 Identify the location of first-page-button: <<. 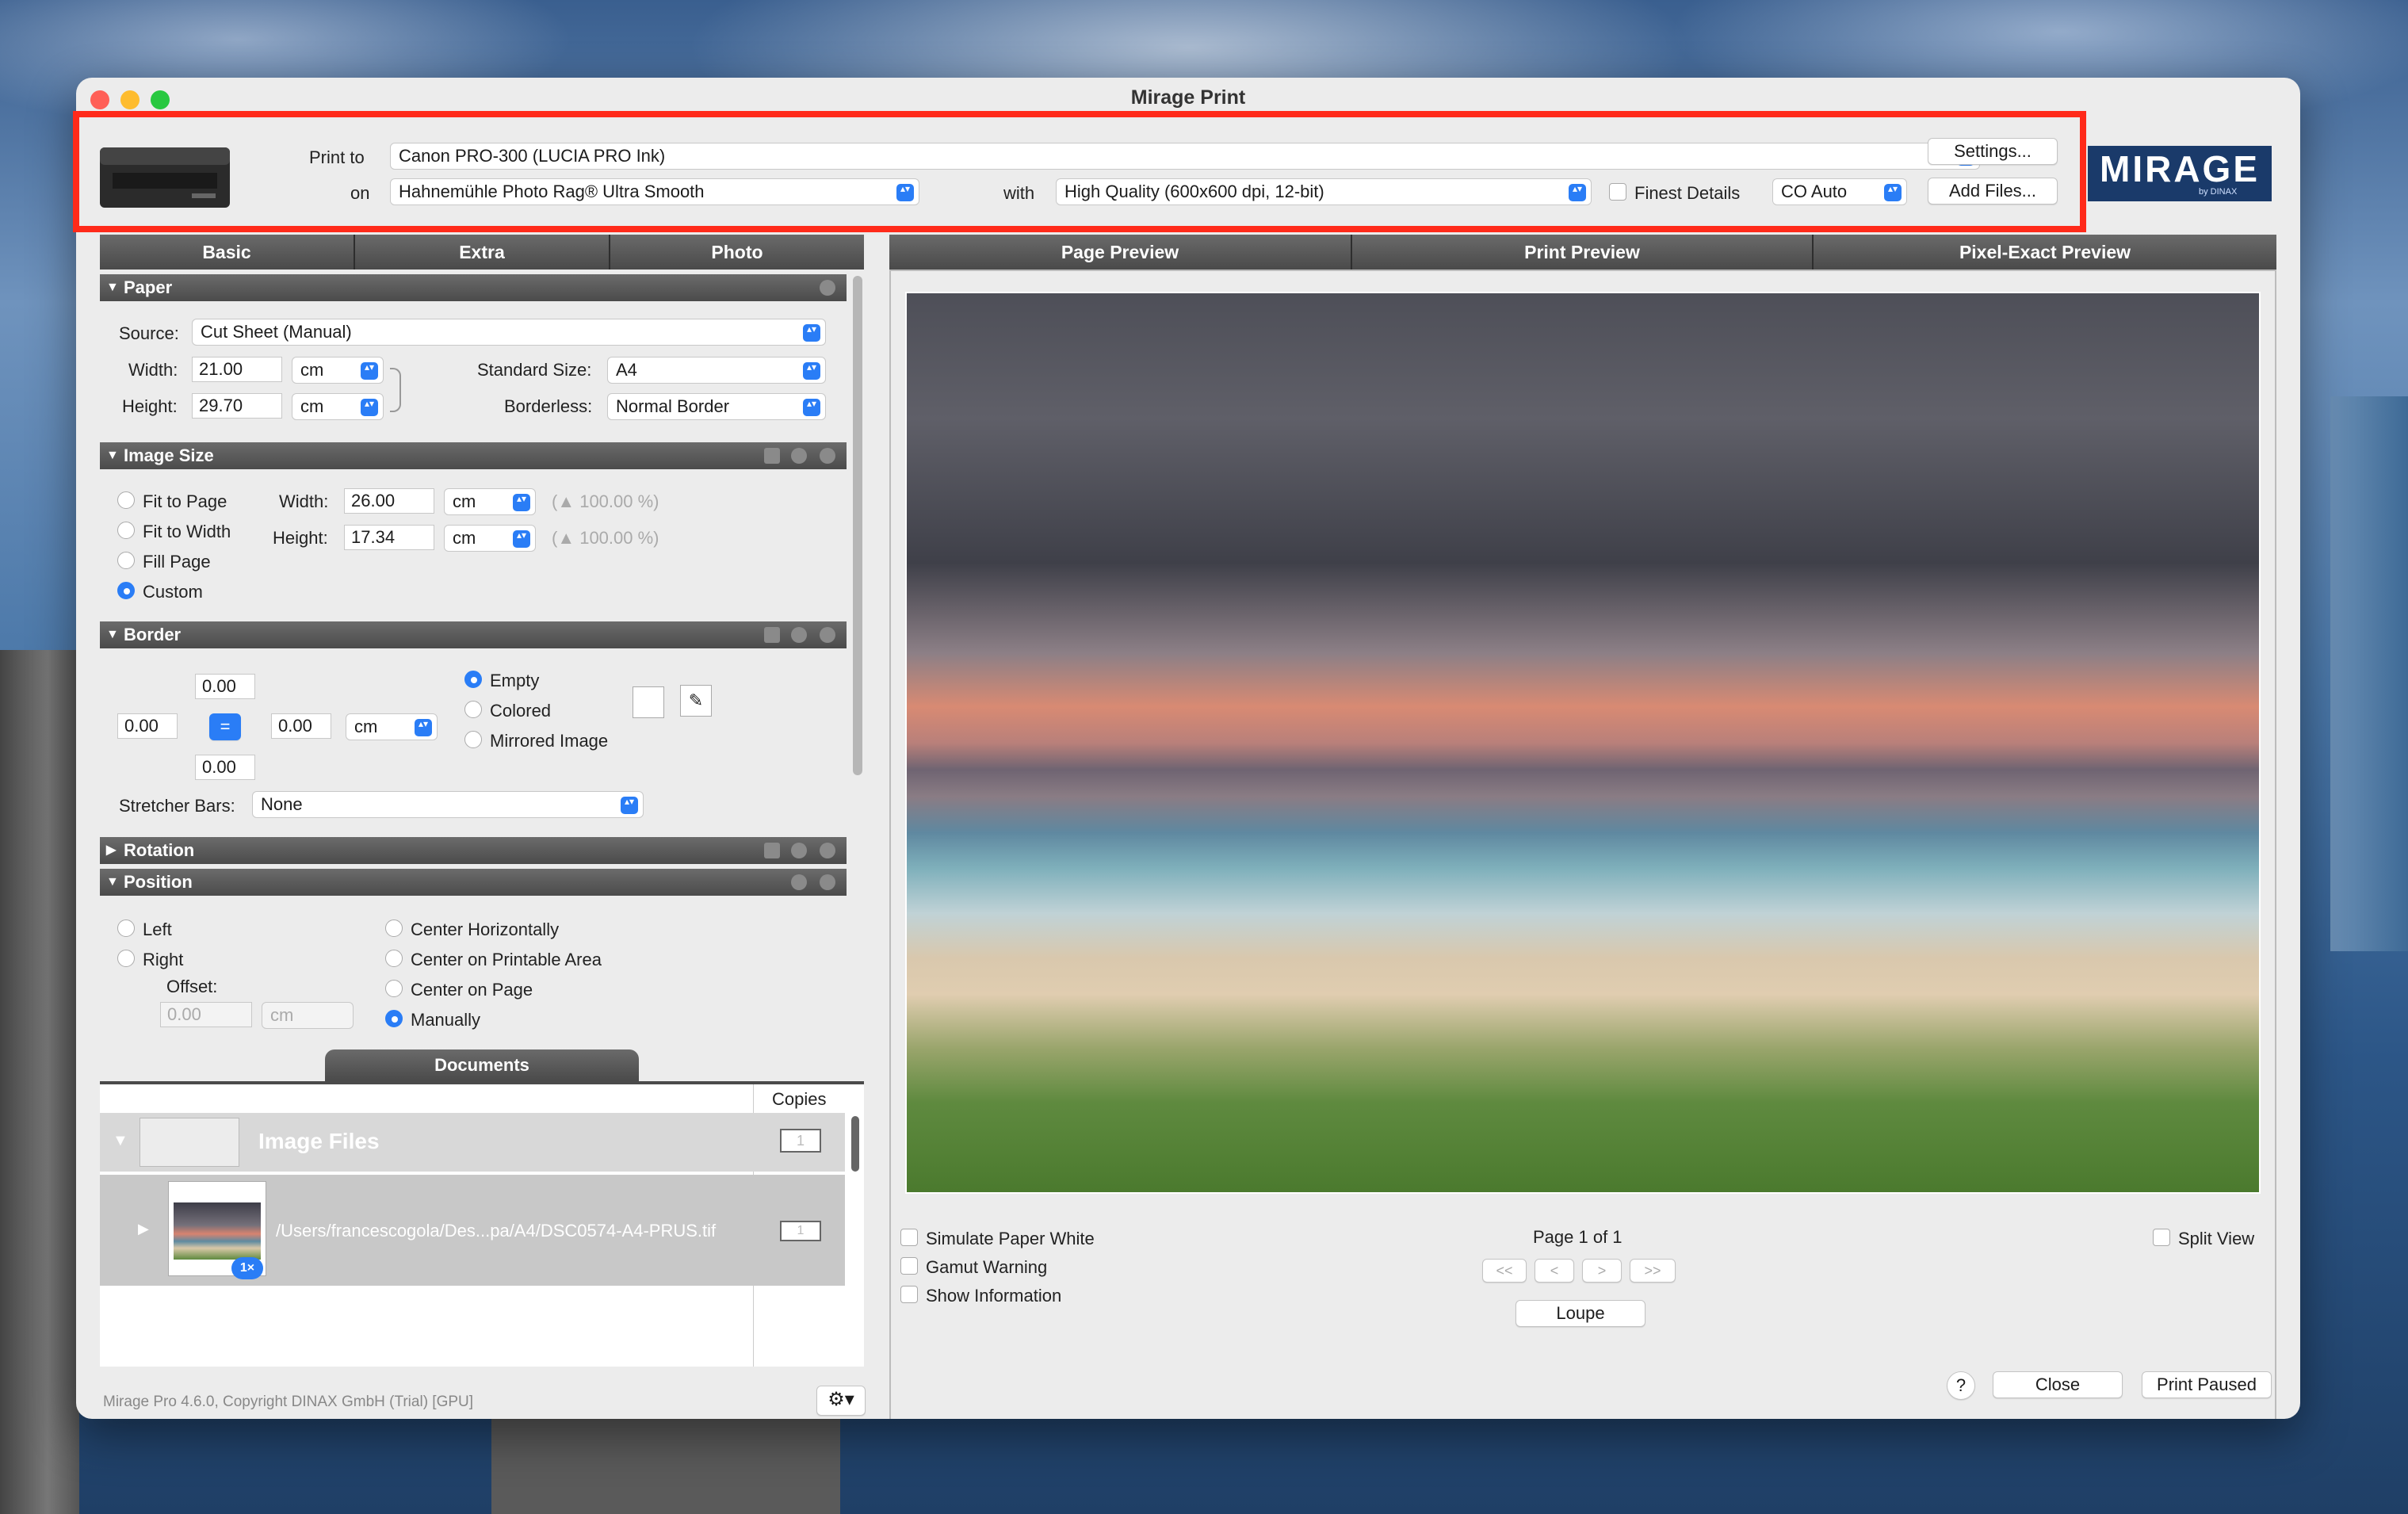
(1504, 1271).